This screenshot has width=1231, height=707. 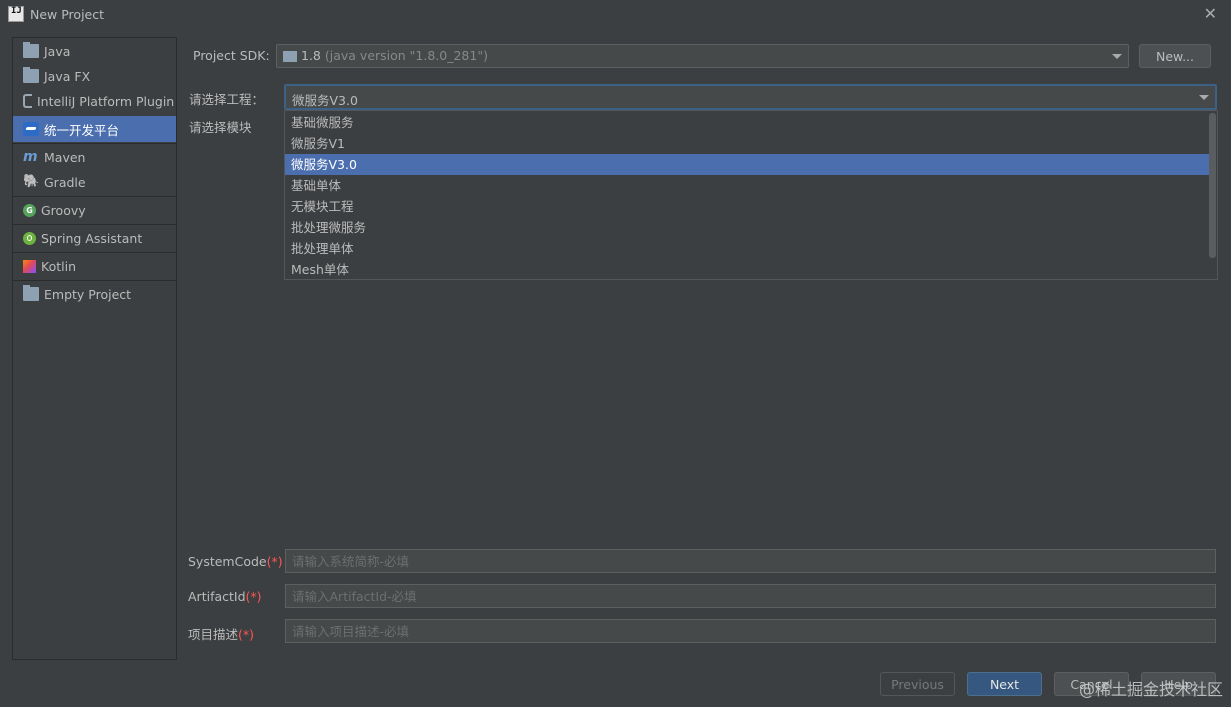 What do you see at coordinates (231, 55) in the screenshot?
I see `sdk-label: Project SDK:` at bounding box center [231, 55].